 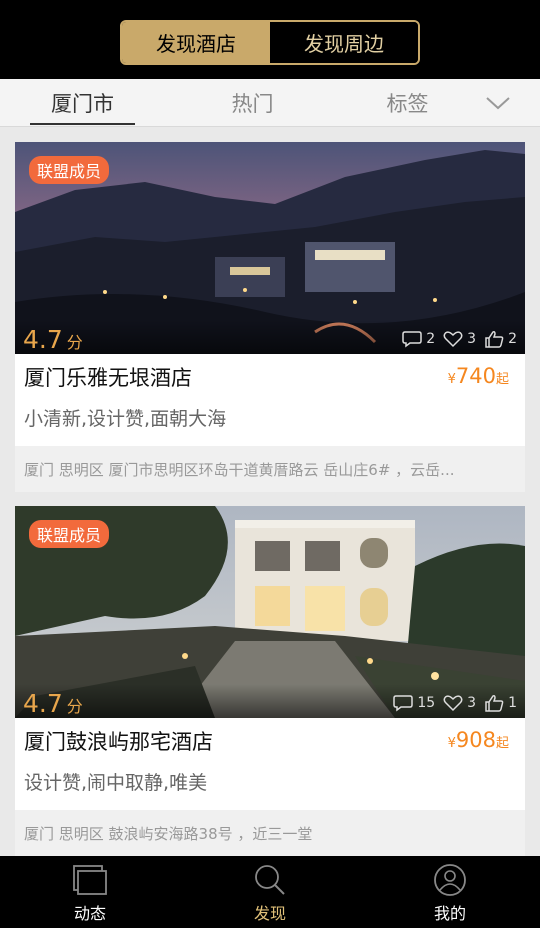 What do you see at coordinates (270, 400) in the screenshot?
I see `hotel-info: 厦门乐雅无垠酒店 ¥740起 小清新,设计赞,面朝大海` at bounding box center [270, 400].